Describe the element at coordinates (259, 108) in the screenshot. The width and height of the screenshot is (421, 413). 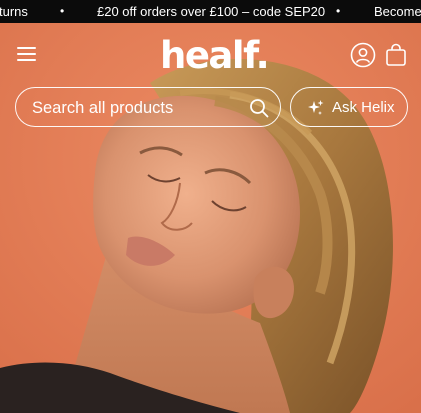
I see `search-icon` at that location.